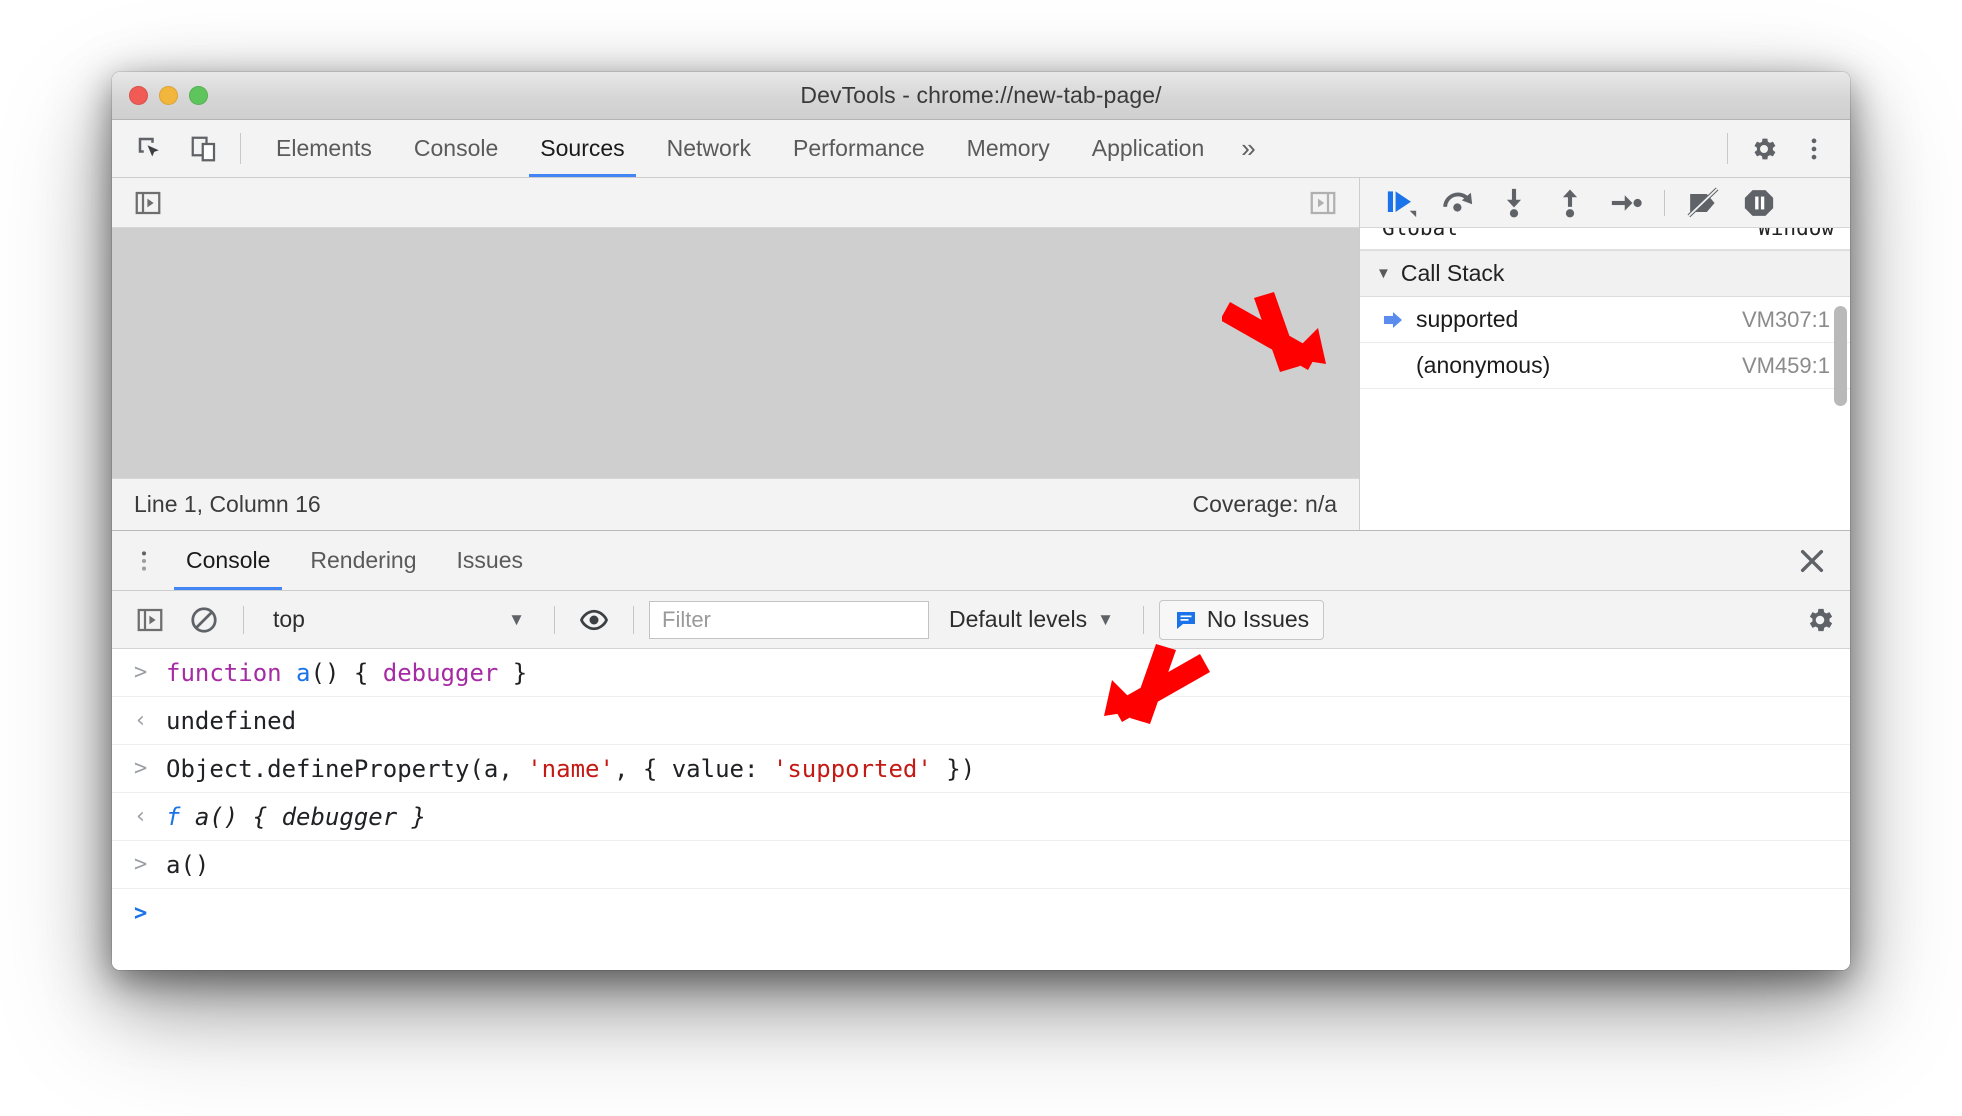  Describe the element at coordinates (1796, 234) in the screenshot. I see `scope-value: Window` at that location.